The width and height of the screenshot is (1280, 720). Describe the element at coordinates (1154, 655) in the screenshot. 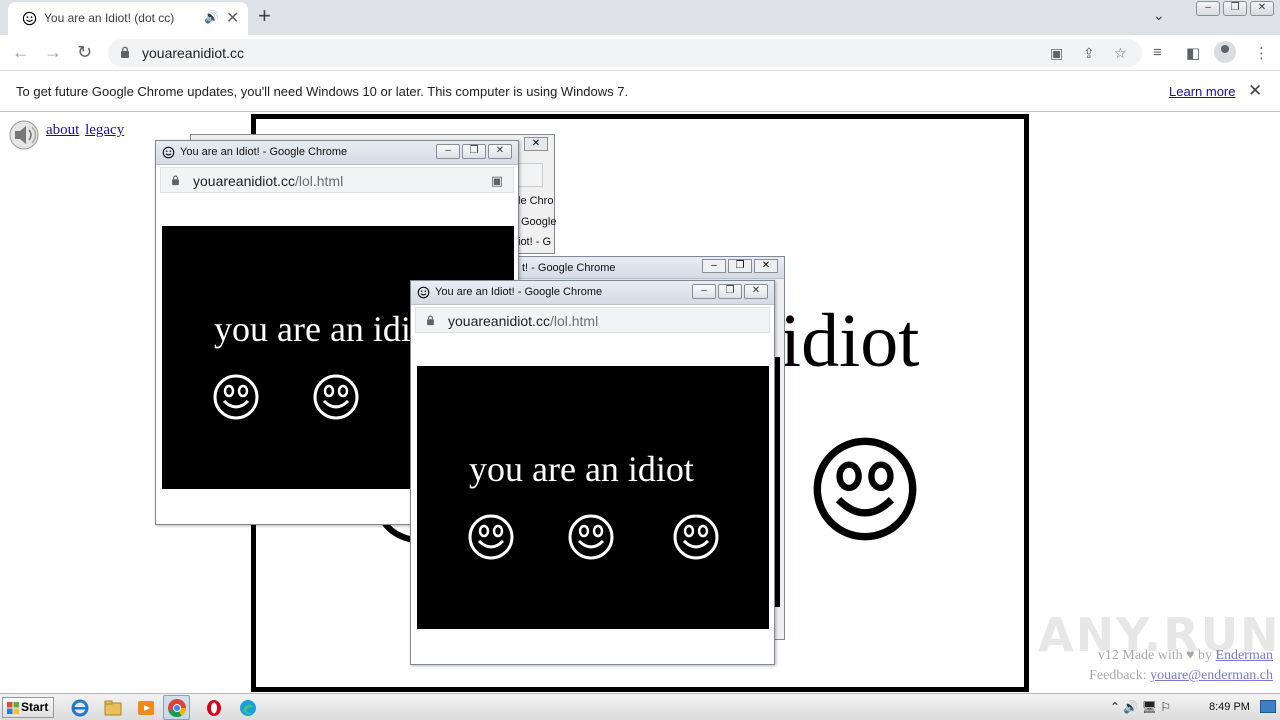

I see `made-with-text: v12 Made with ♥ by` at that location.